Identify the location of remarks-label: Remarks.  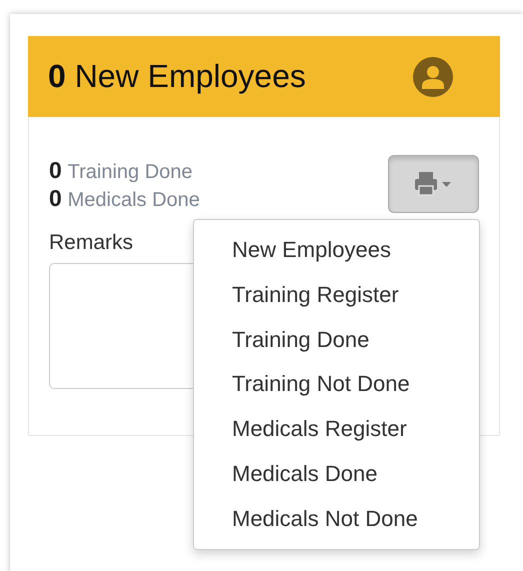
(91, 243).